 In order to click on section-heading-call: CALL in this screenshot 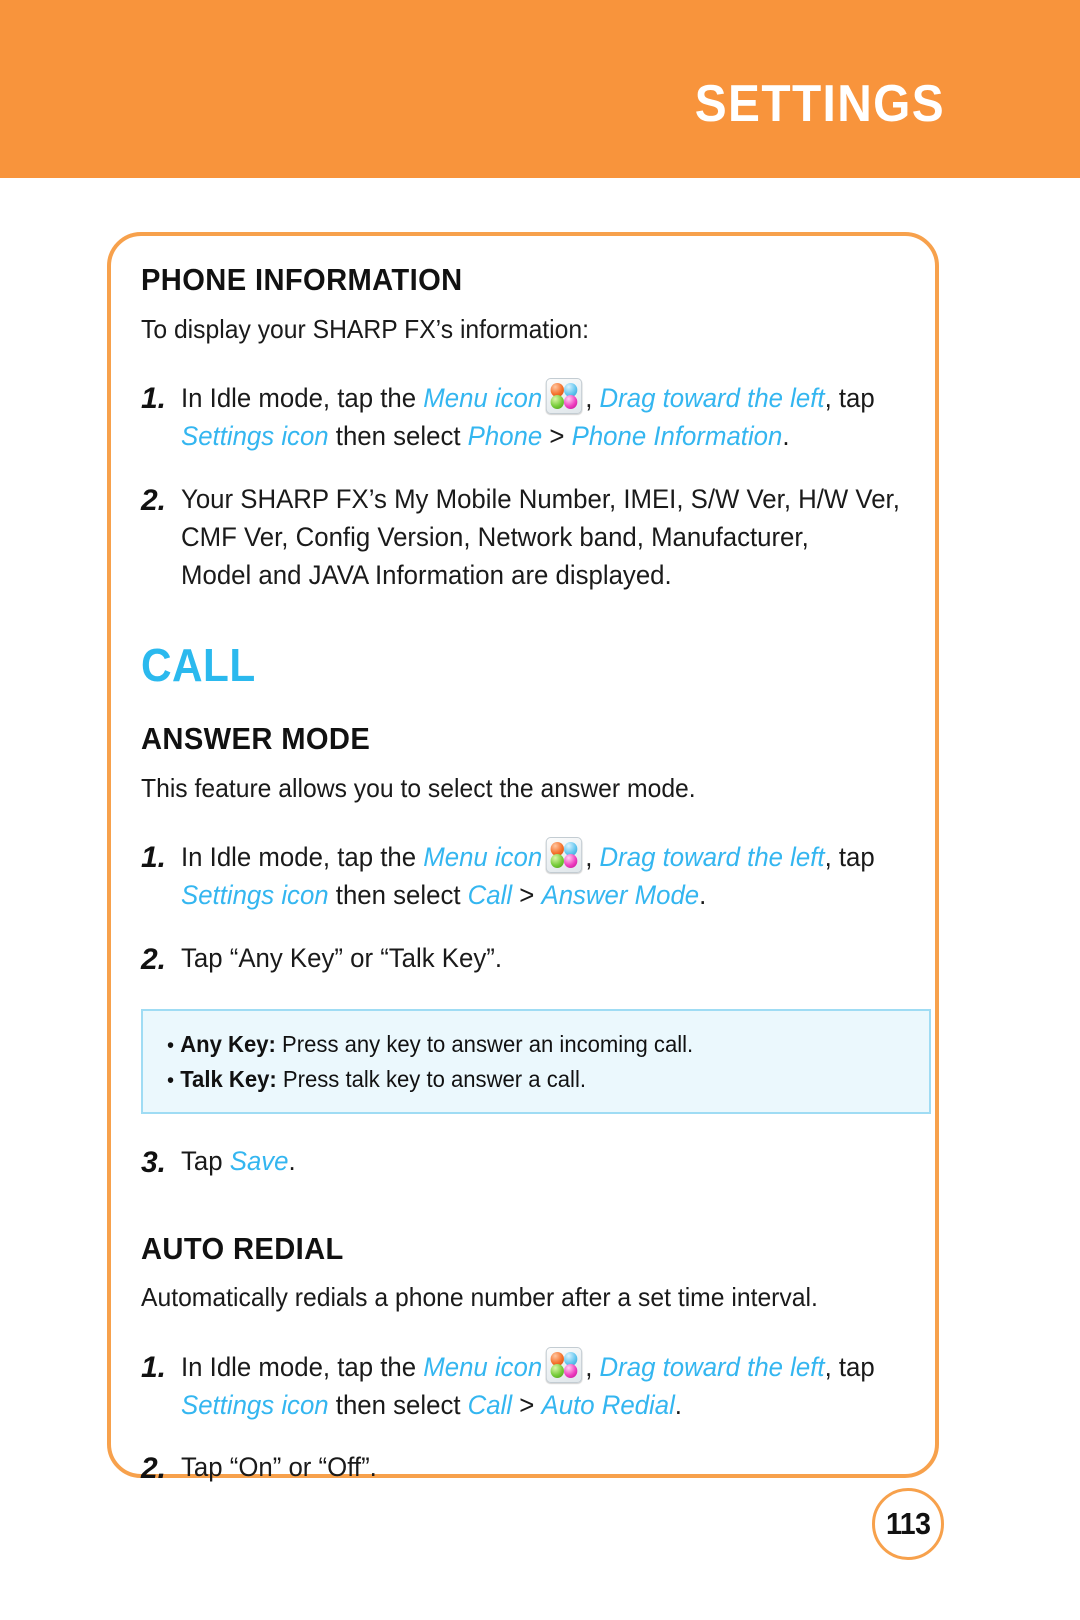, I will do `click(198, 664)`.